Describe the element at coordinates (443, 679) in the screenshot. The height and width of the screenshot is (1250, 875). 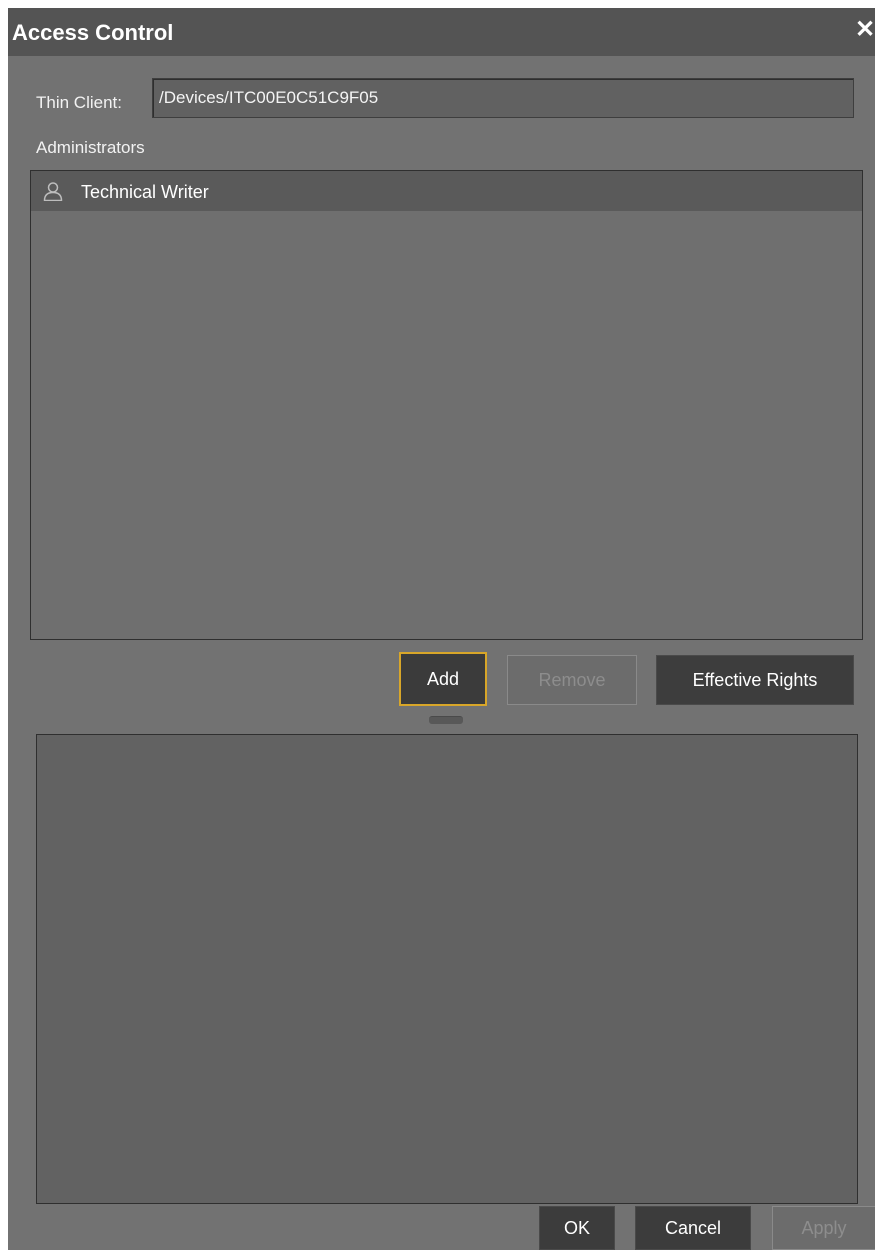
I see `add-button: Add` at that location.